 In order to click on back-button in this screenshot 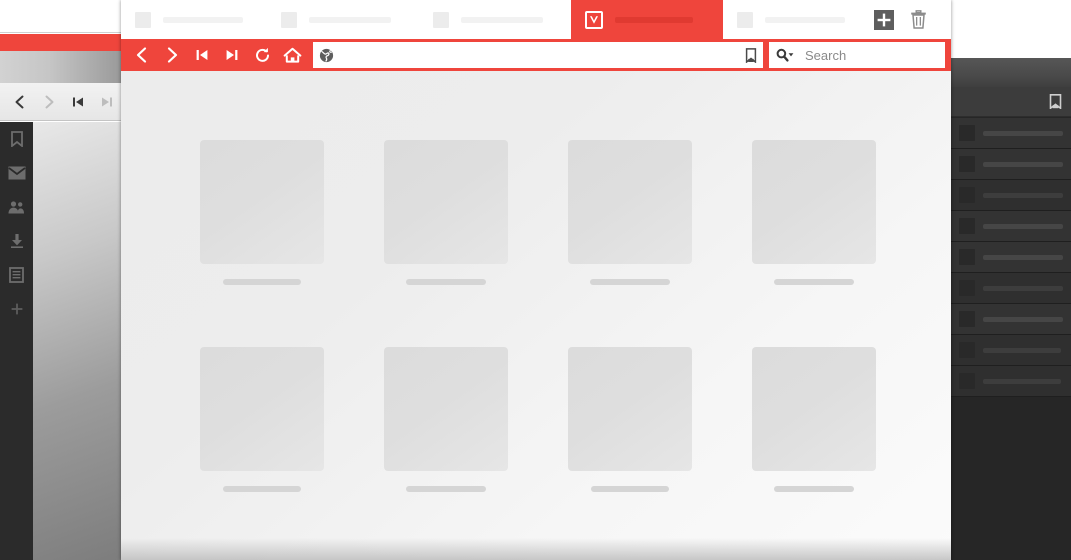, I will do `click(142, 55)`.